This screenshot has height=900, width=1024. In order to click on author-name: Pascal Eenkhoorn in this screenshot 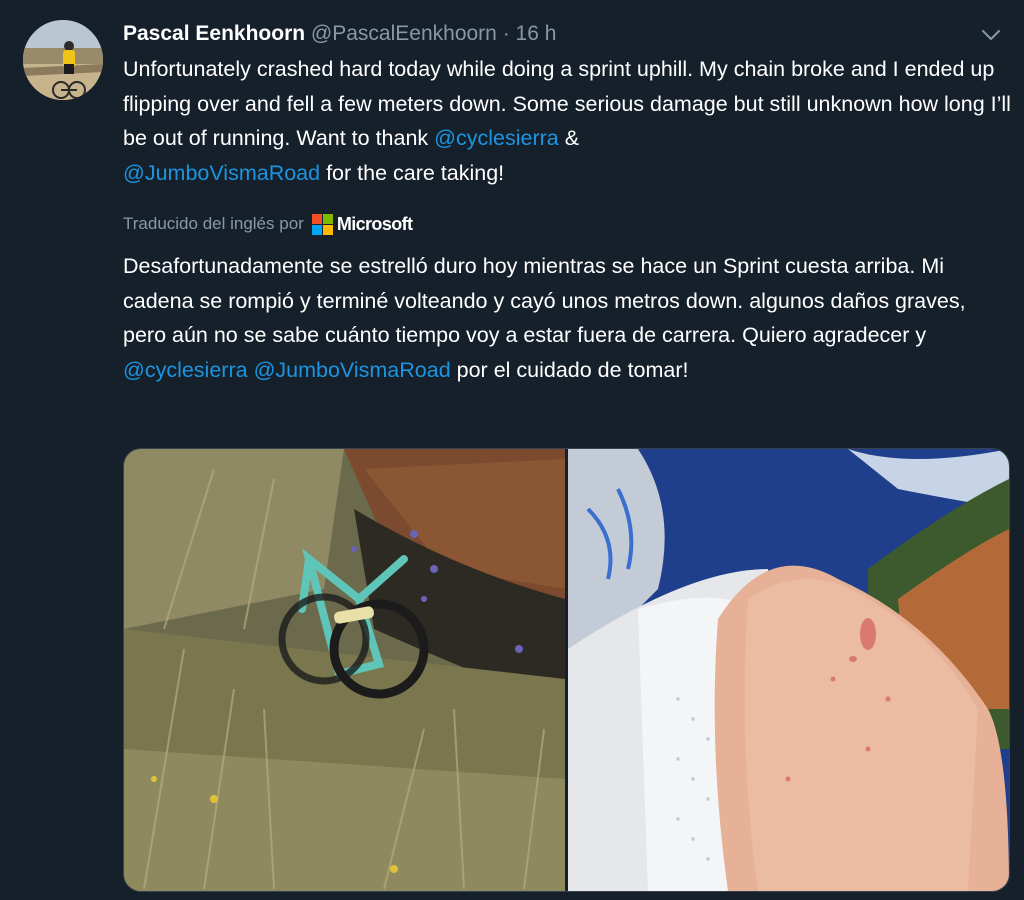, I will do `click(214, 33)`.